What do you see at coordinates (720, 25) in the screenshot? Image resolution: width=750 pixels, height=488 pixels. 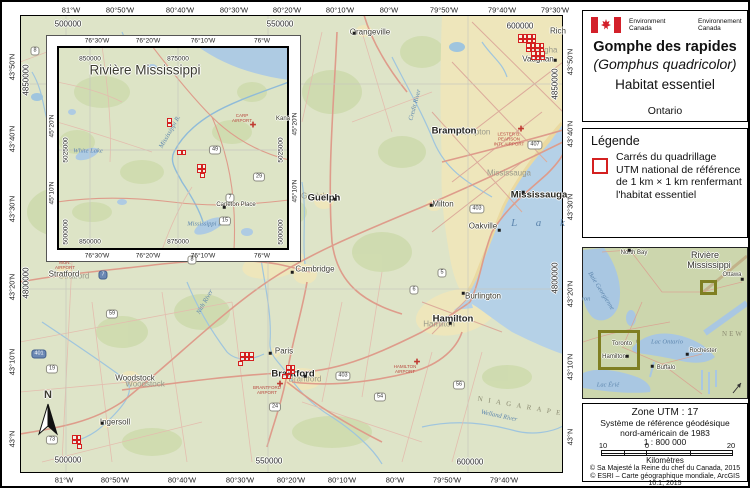 I see `wordmark-fr: Environnement Canada` at bounding box center [720, 25].